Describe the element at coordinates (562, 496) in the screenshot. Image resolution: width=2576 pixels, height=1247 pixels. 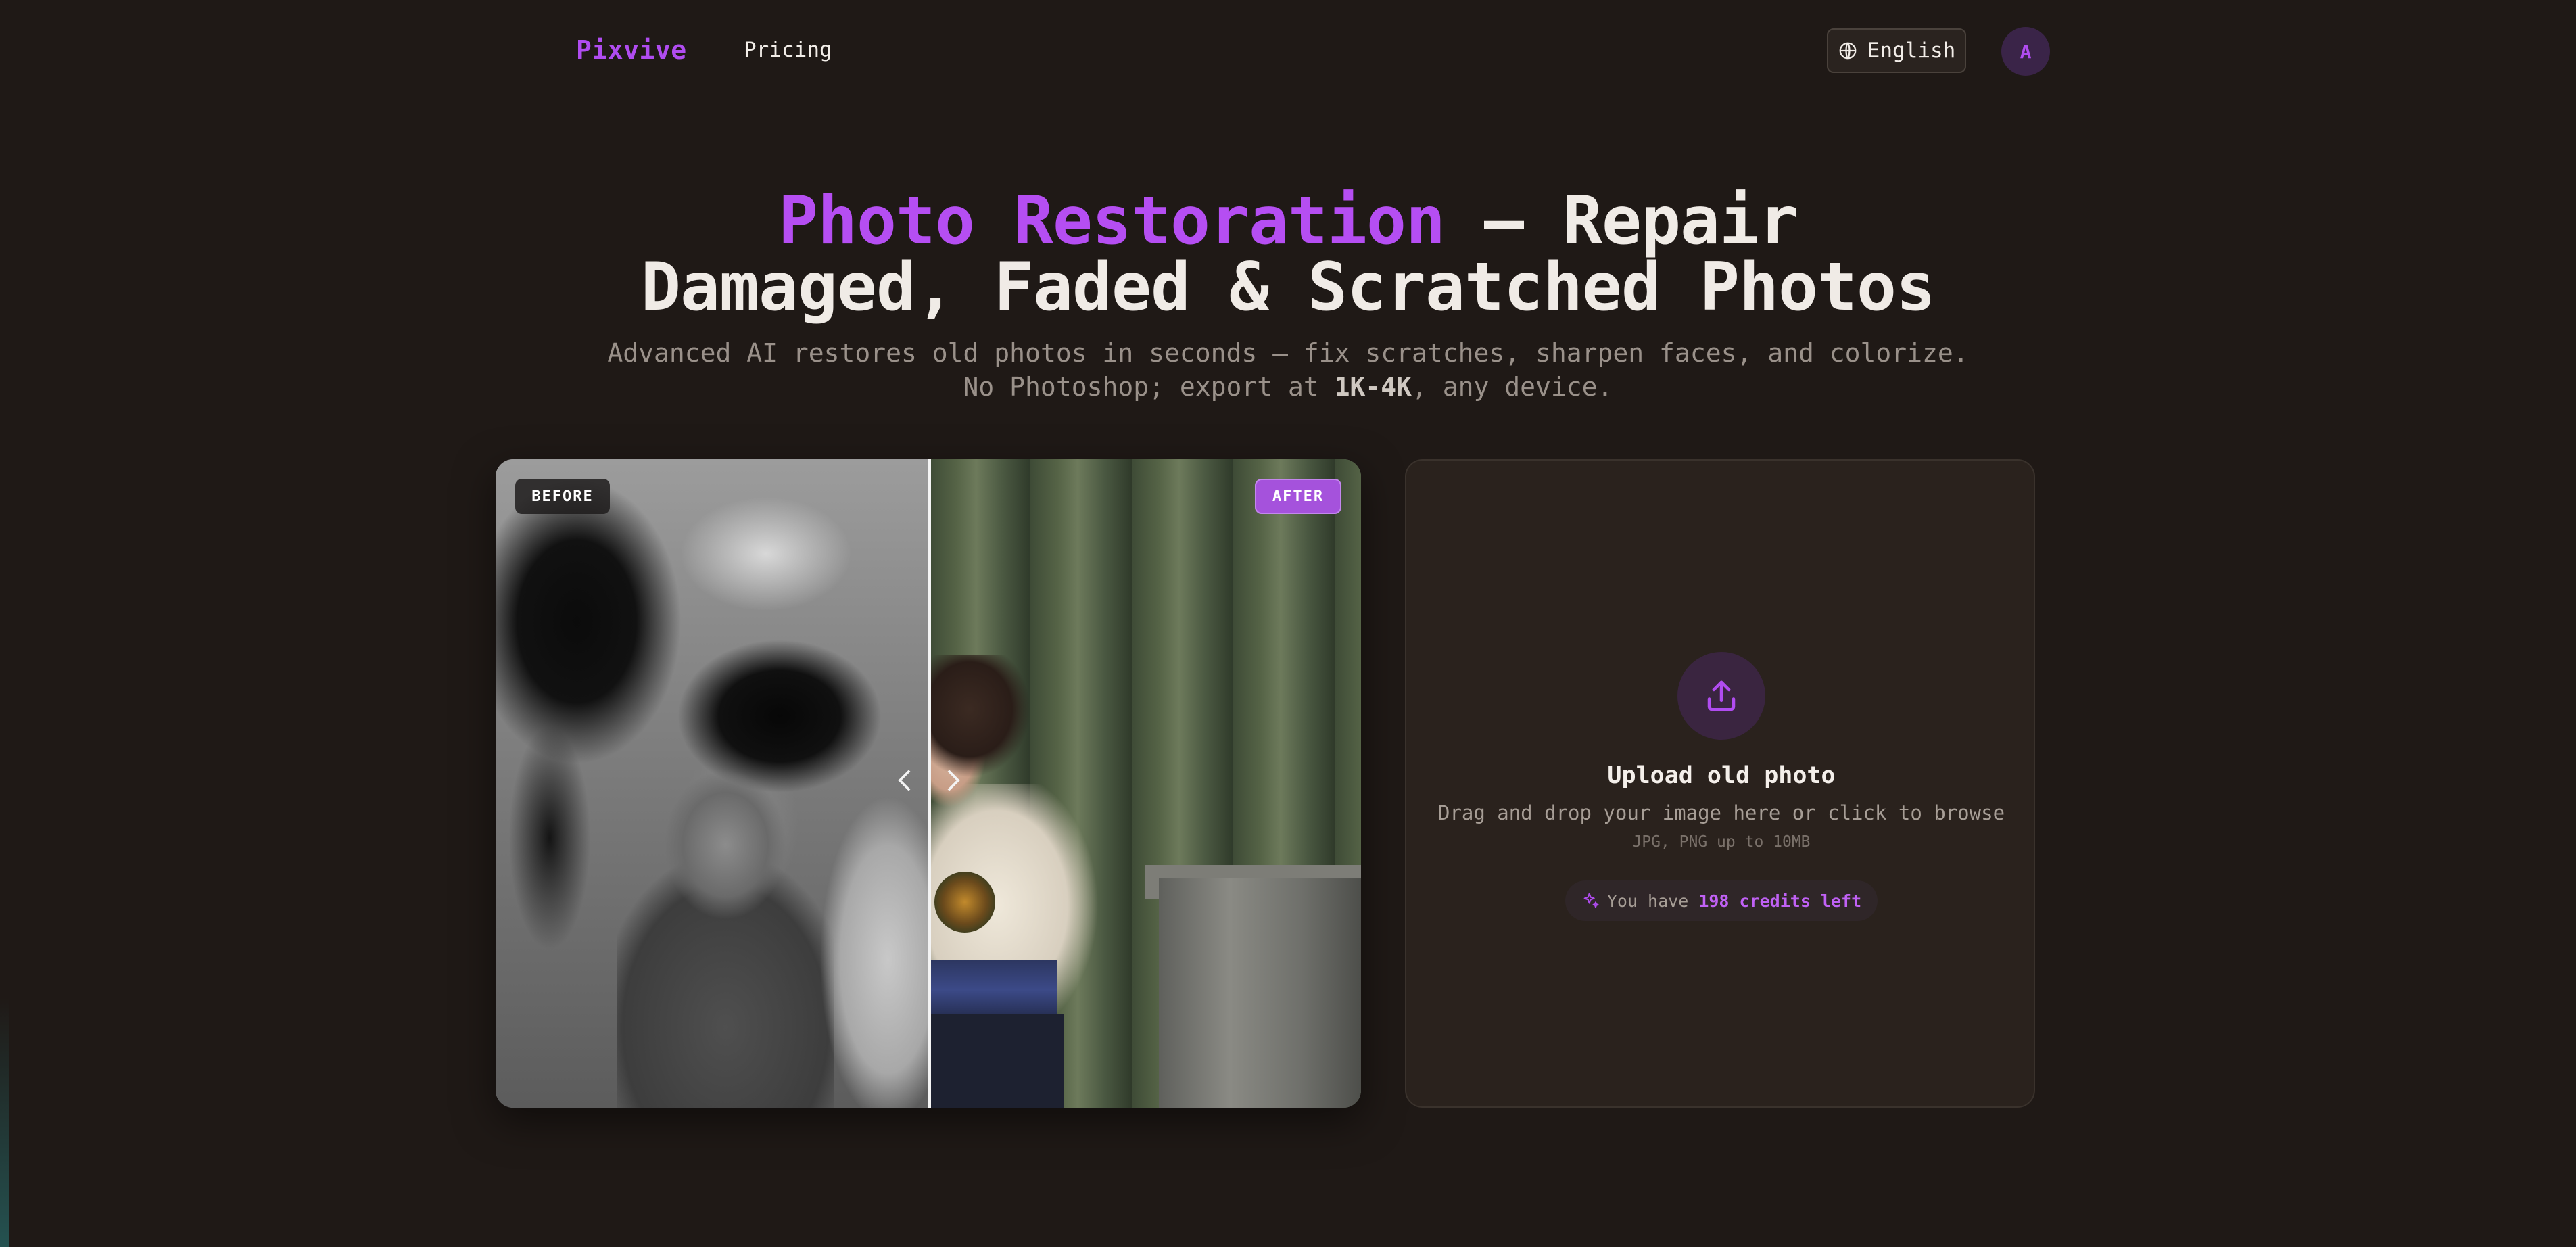
I see `before-badge: BEFORE` at that location.